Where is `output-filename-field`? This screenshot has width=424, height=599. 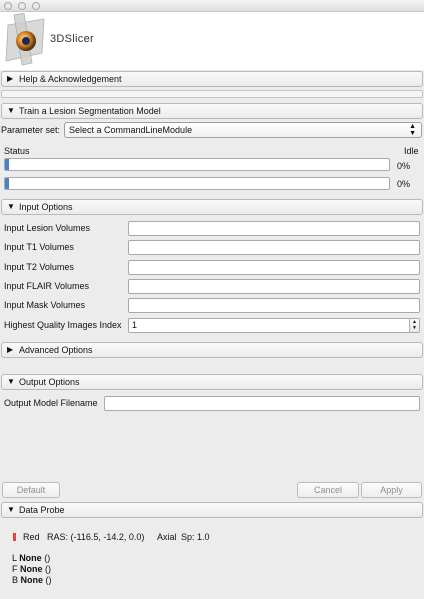 output-filename-field is located at coordinates (262, 403).